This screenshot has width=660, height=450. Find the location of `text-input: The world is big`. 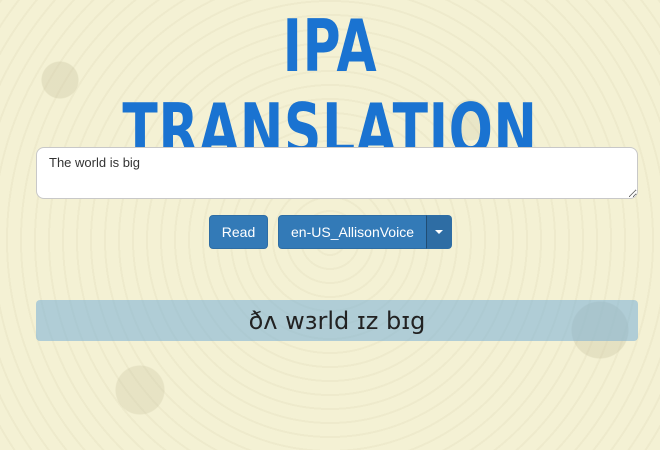

text-input: The world is big is located at coordinates (337, 173).